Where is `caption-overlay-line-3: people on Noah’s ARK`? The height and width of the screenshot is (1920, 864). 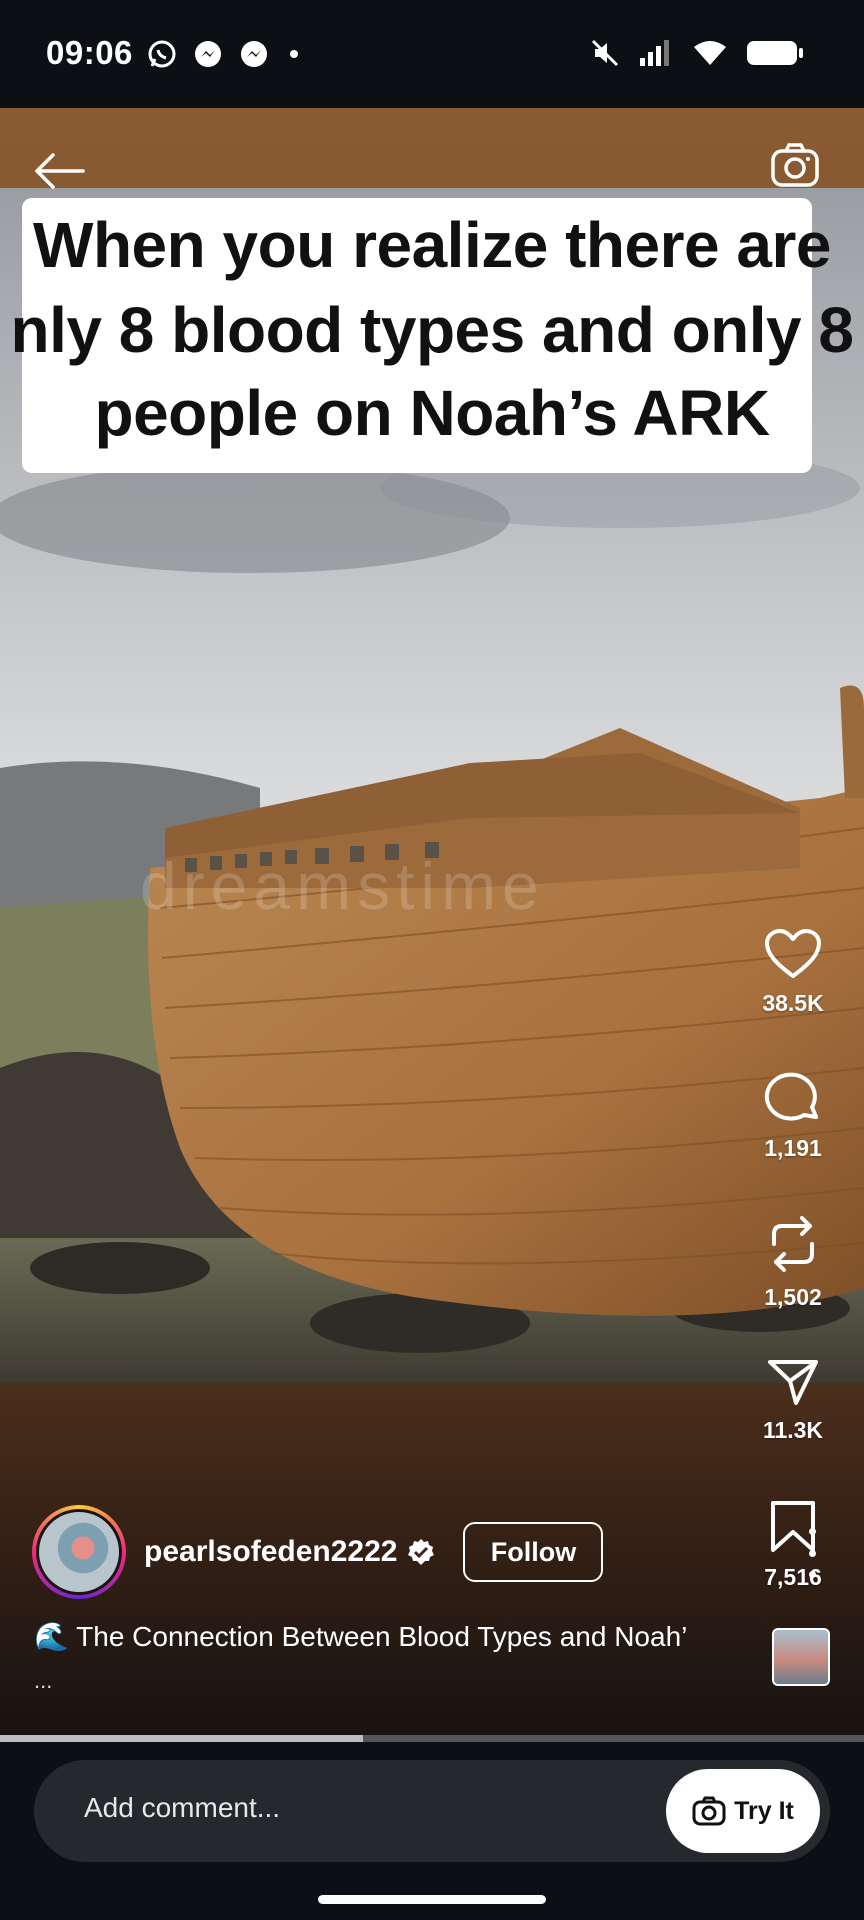 caption-overlay-line-3: people on Noah’s ARK is located at coordinates (432, 413).